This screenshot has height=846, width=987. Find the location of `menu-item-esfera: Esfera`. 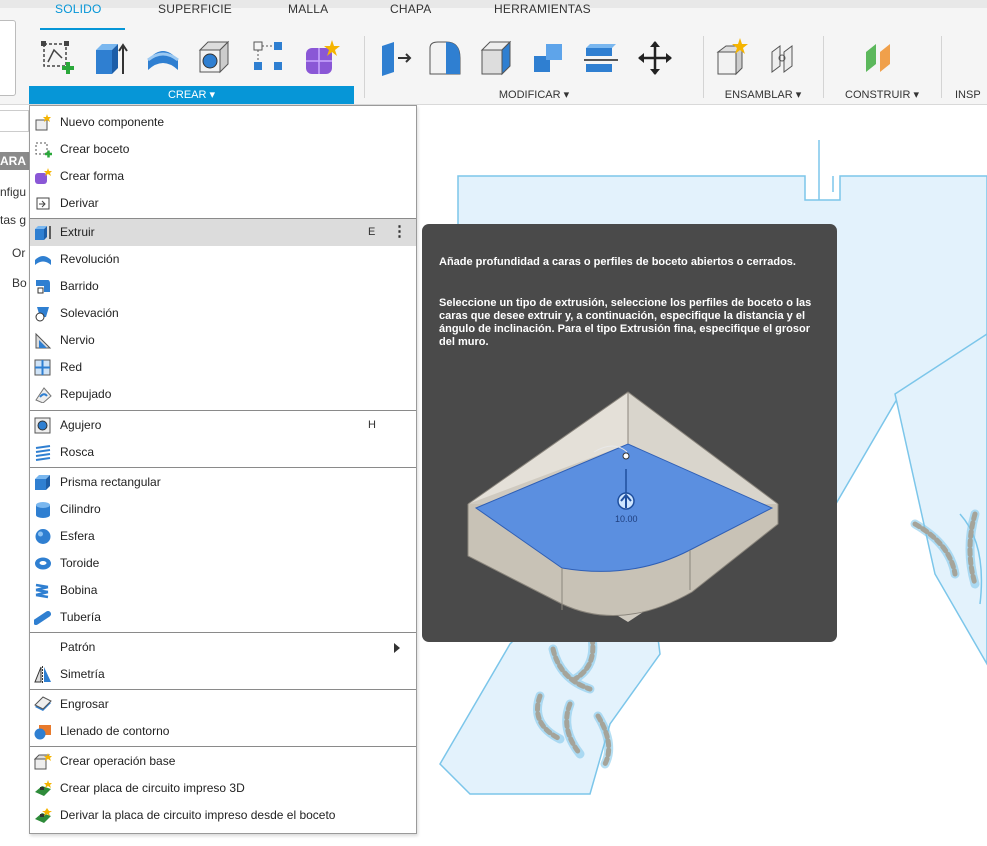

menu-item-esfera: Esfera is located at coordinates (223, 536).